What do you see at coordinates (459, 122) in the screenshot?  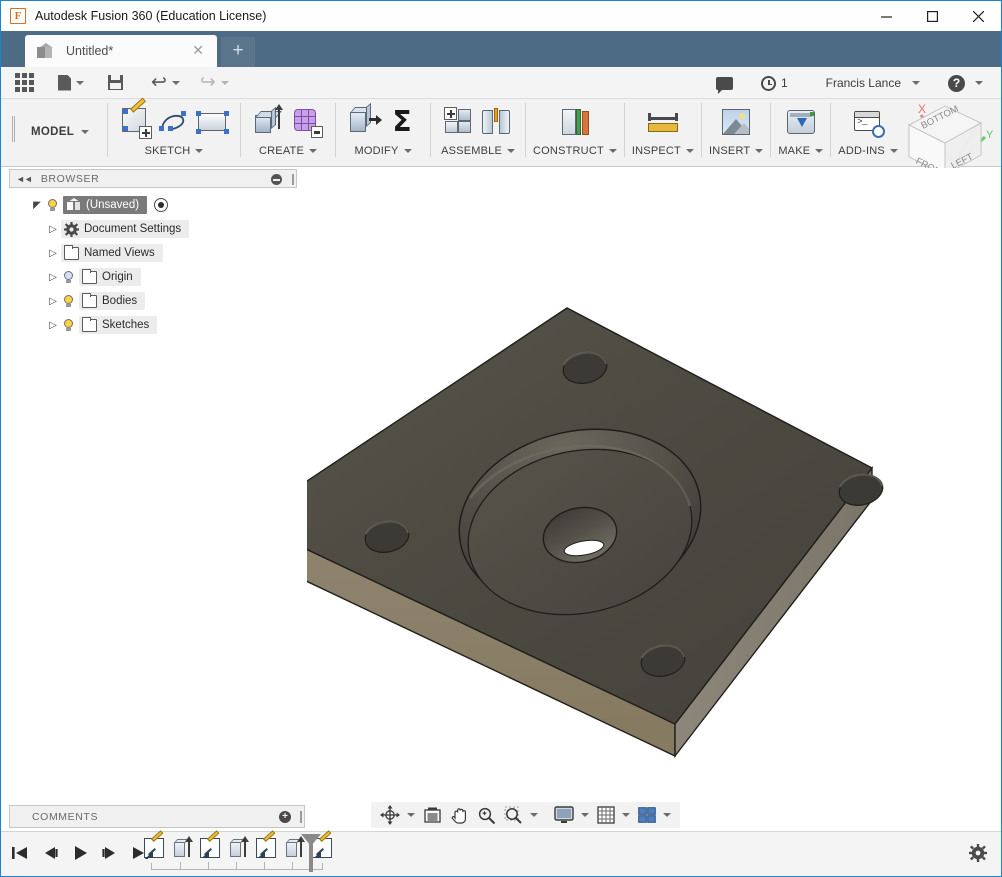 I see `new-component-icon` at bounding box center [459, 122].